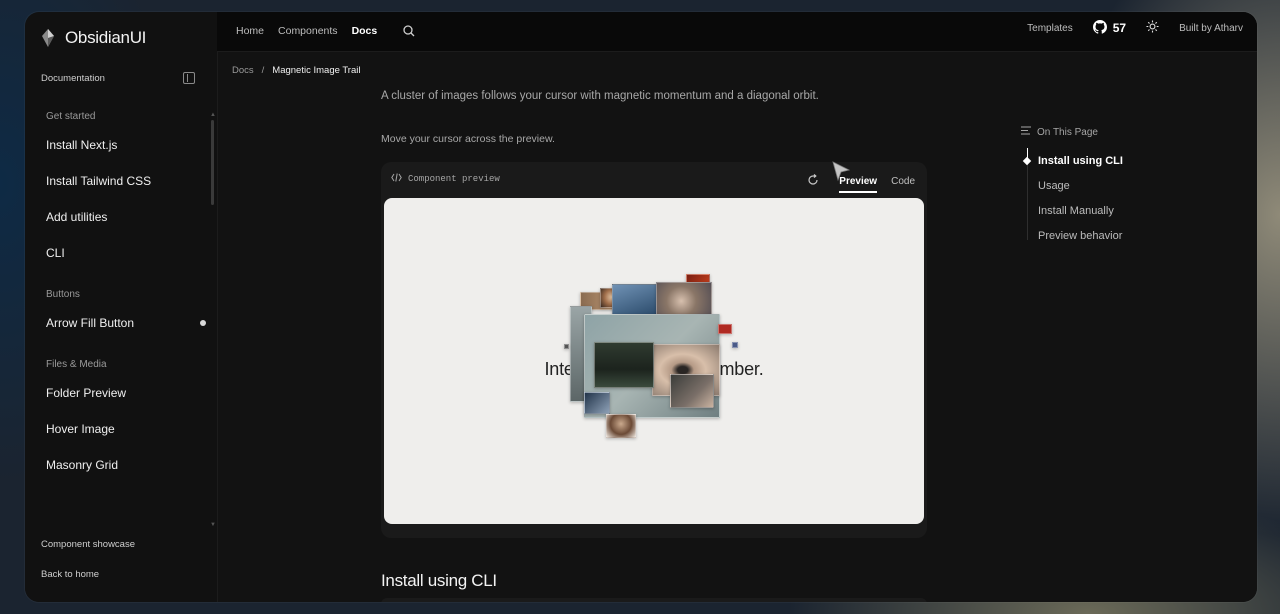 The width and height of the screenshot is (1280, 614). Describe the element at coordinates (189, 78) in the screenshot. I see `sidebar-collapse-icon` at that location.